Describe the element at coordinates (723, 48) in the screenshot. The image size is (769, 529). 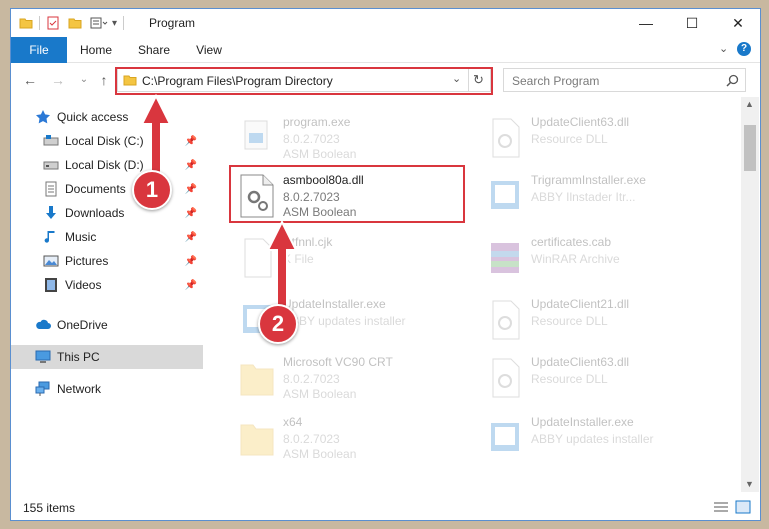
I see `expand-ribbon-icon: ⌄` at that location.